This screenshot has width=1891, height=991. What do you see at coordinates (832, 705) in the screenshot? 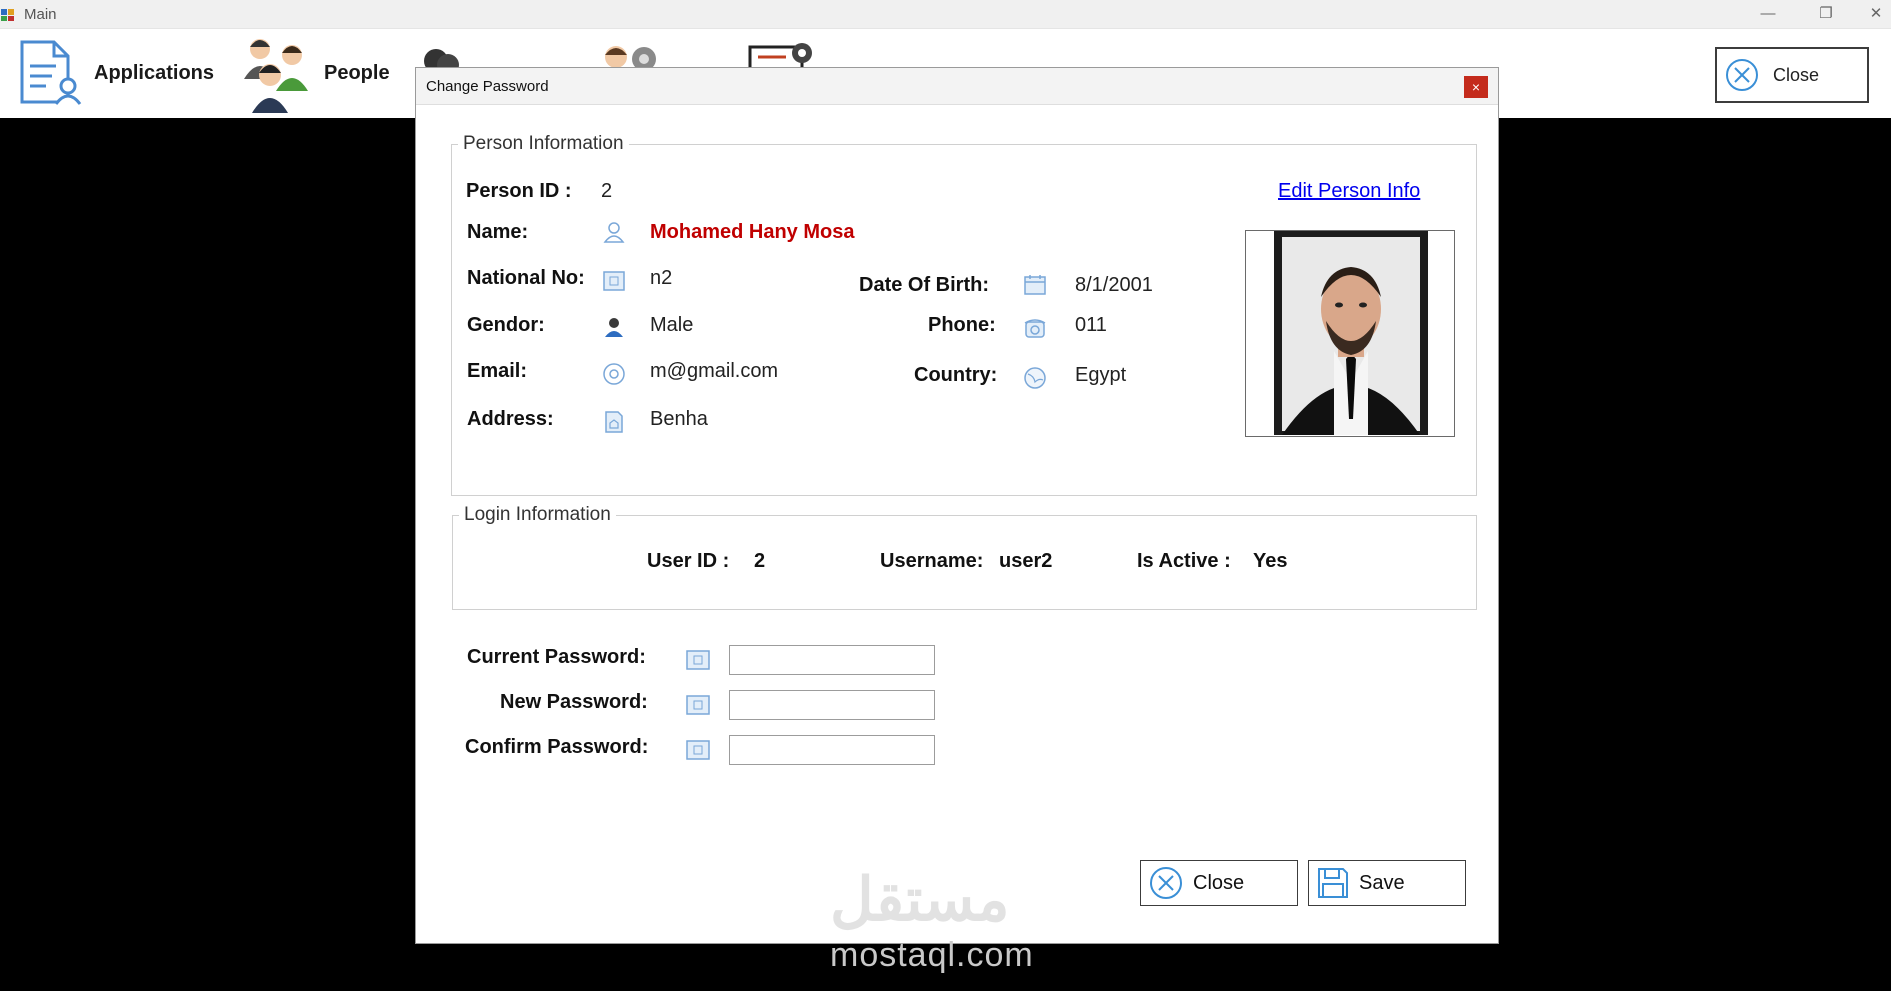
I see `new-password-input` at bounding box center [832, 705].